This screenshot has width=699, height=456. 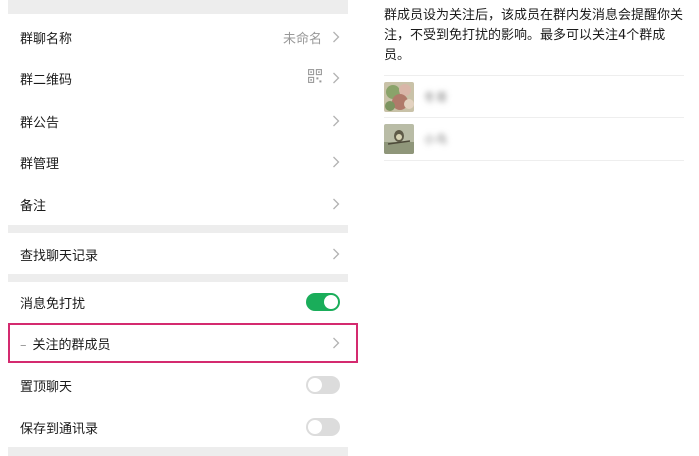 What do you see at coordinates (178, 162) in the screenshot?
I see `group-manage-row: 群管理` at bounding box center [178, 162].